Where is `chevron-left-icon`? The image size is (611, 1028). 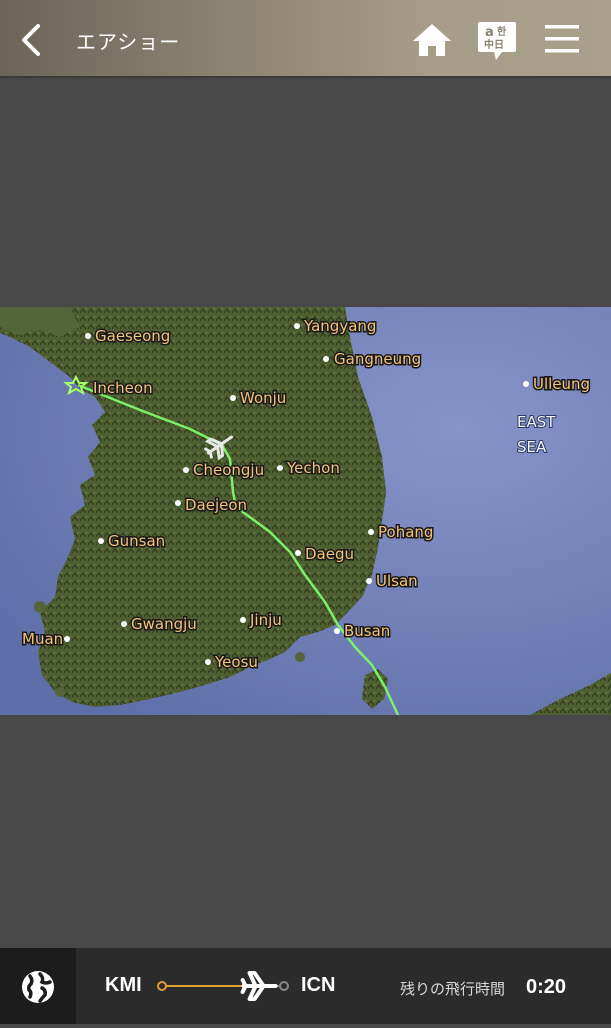 chevron-left-icon is located at coordinates (31, 40).